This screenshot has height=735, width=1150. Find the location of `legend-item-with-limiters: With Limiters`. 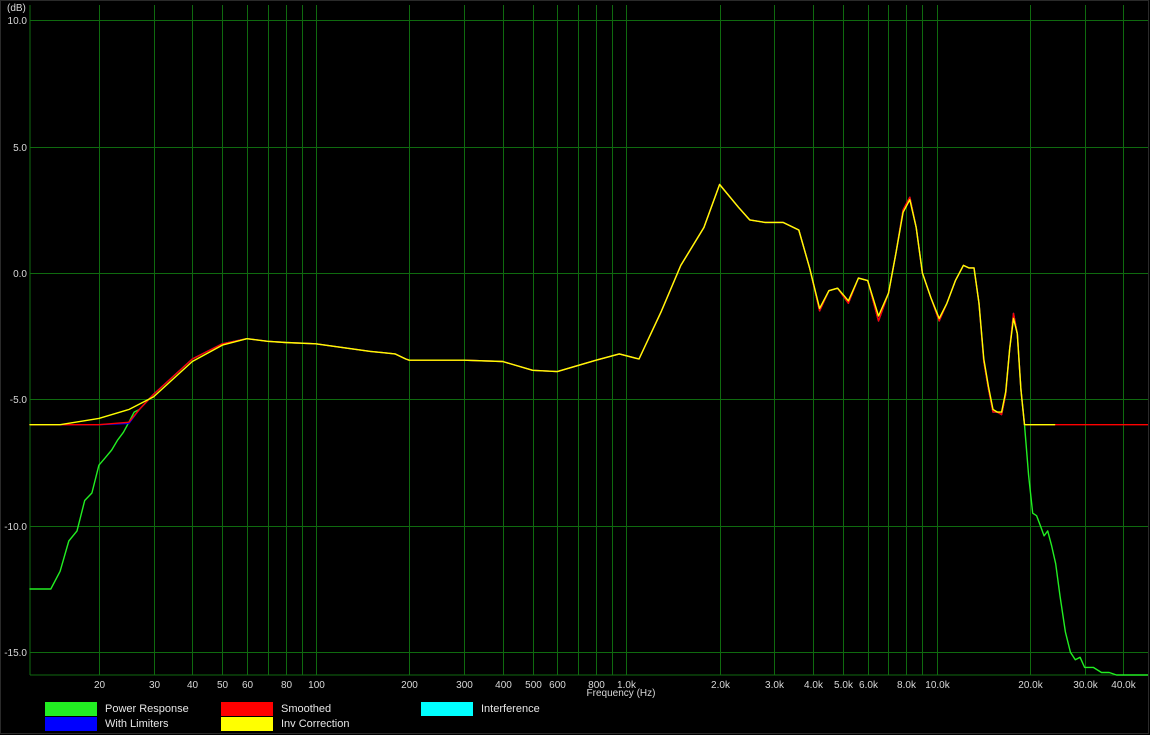

legend-item-with-limiters: With Limiters is located at coordinates (107, 724).